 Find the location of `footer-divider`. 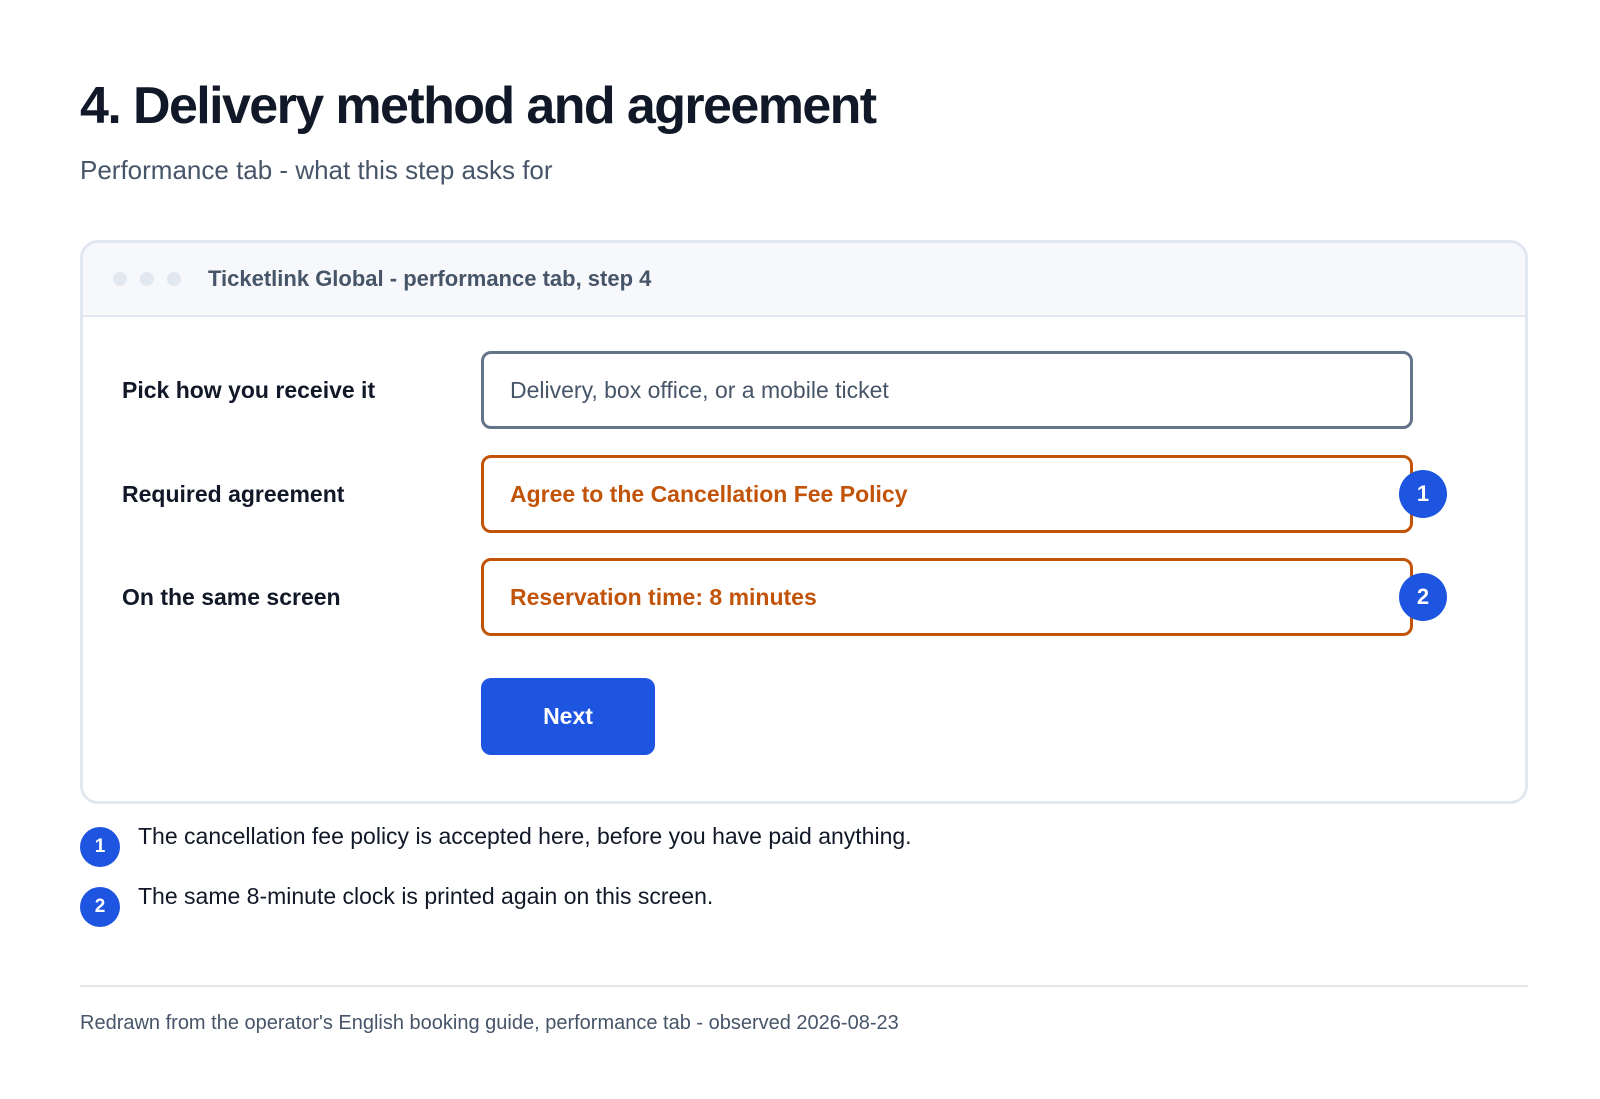

footer-divider is located at coordinates (804, 986).